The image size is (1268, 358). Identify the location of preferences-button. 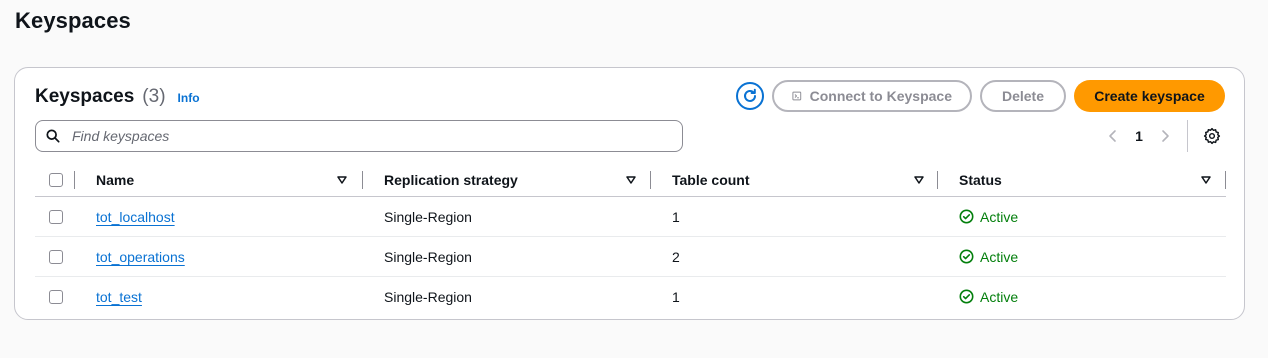
(1212, 136).